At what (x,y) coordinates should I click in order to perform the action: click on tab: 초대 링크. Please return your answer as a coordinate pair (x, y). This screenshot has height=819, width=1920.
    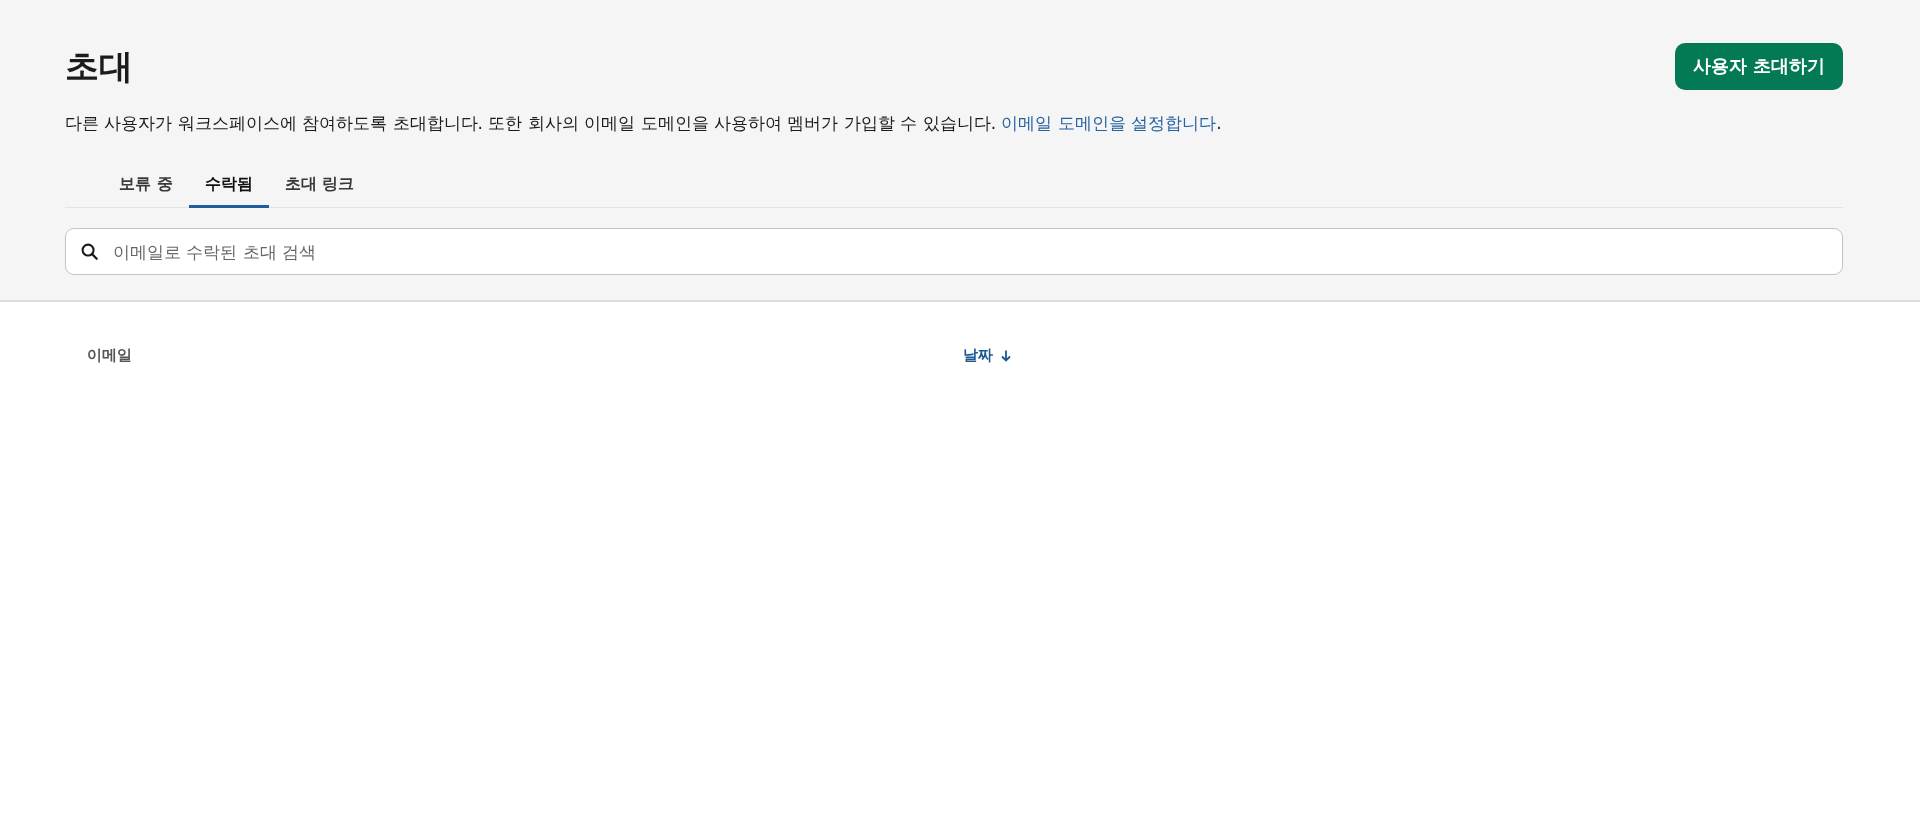
    Looking at the image, I should click on (319, 187).